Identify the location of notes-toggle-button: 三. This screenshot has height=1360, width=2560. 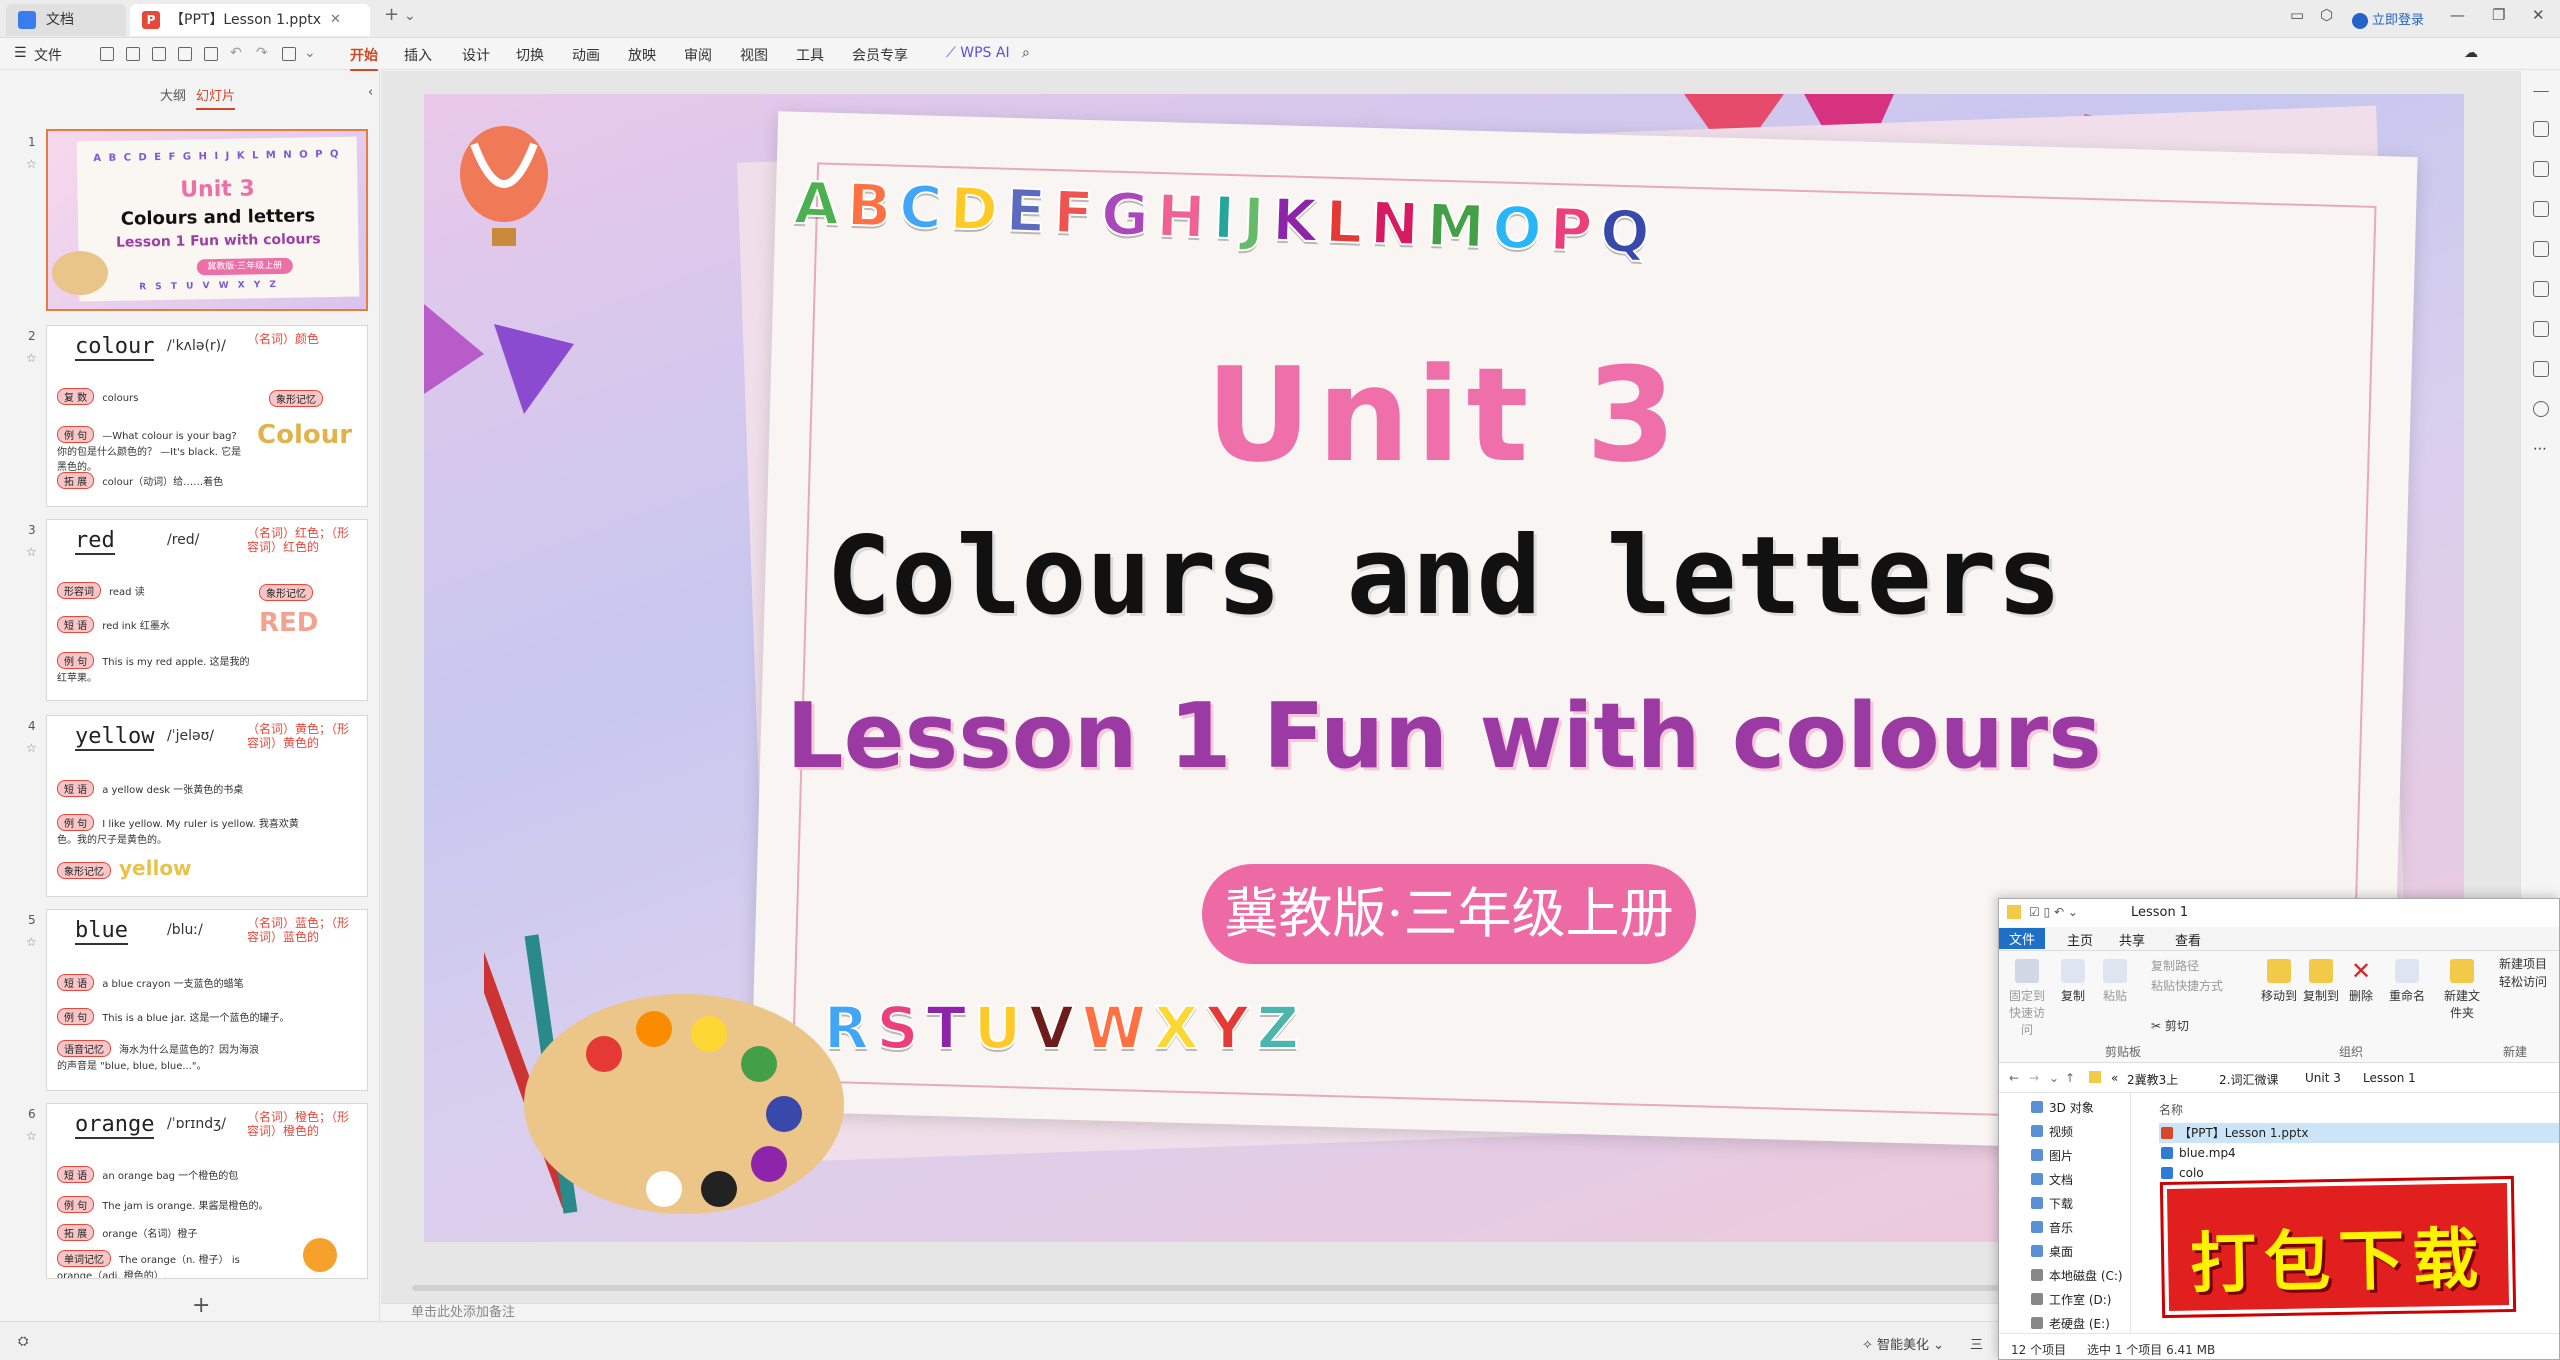
(1976, 1343).